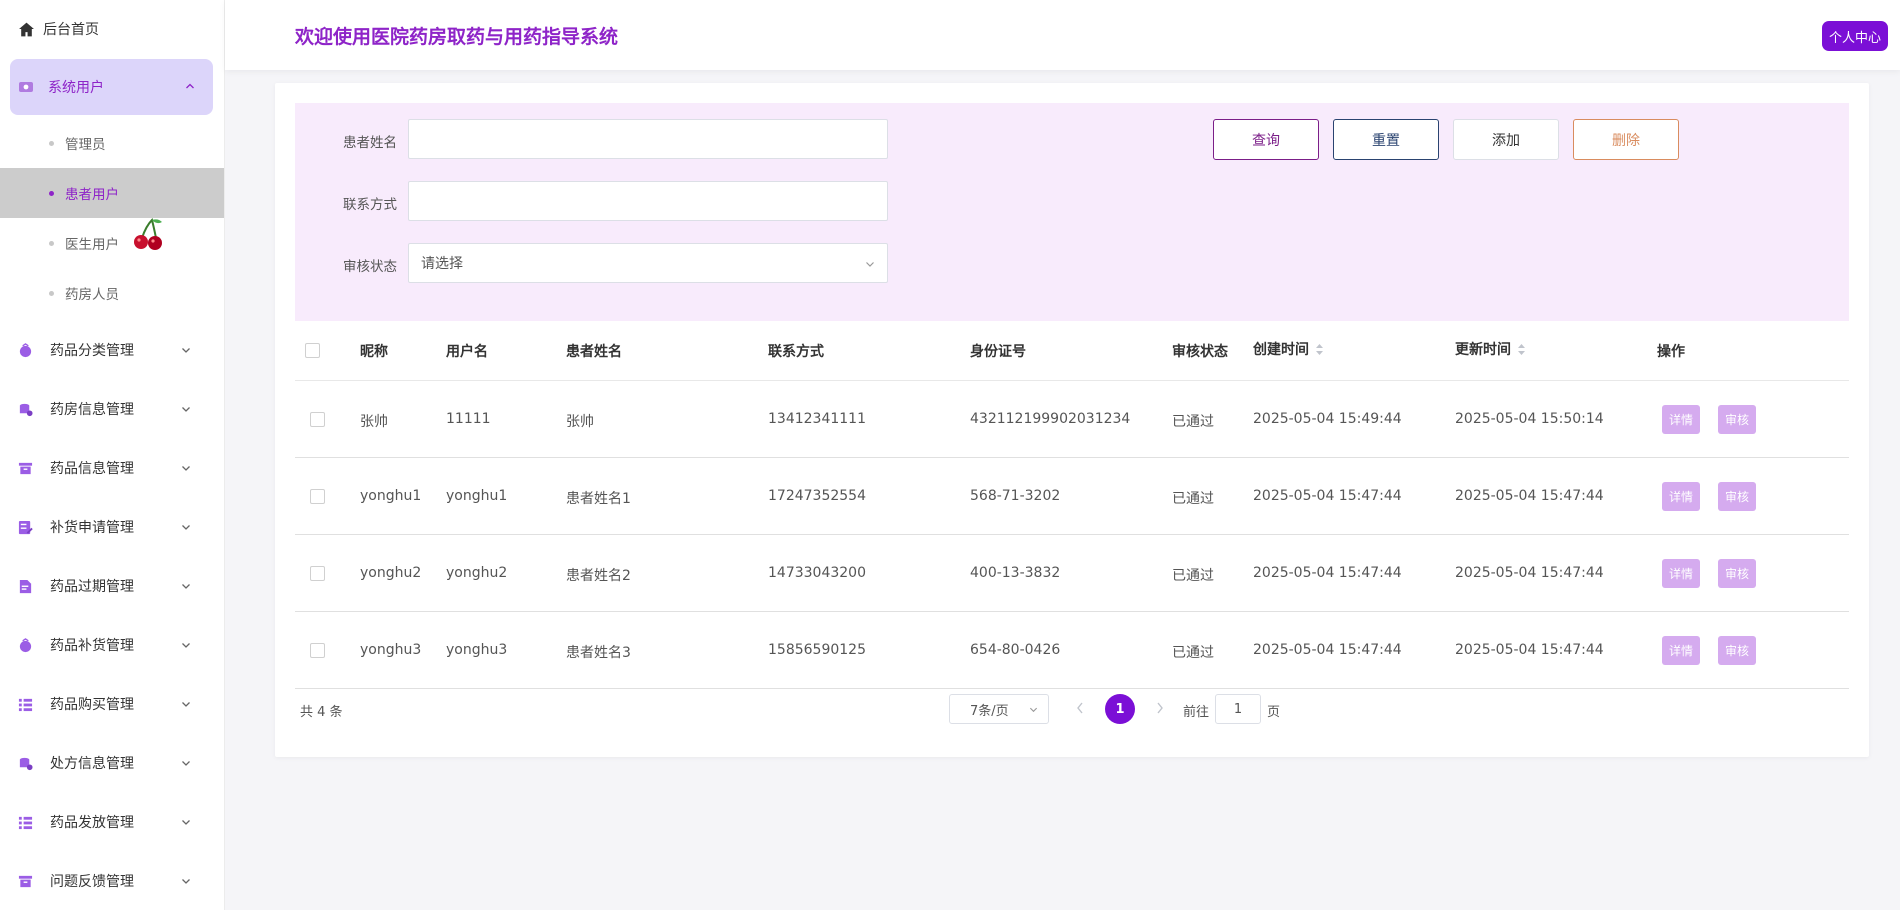 The image size is (1900, 910). What do you see at coordinates (817, 496) in the screenshot?
I see `cell-phone: 17247352554` at bounding box center [817, 496].